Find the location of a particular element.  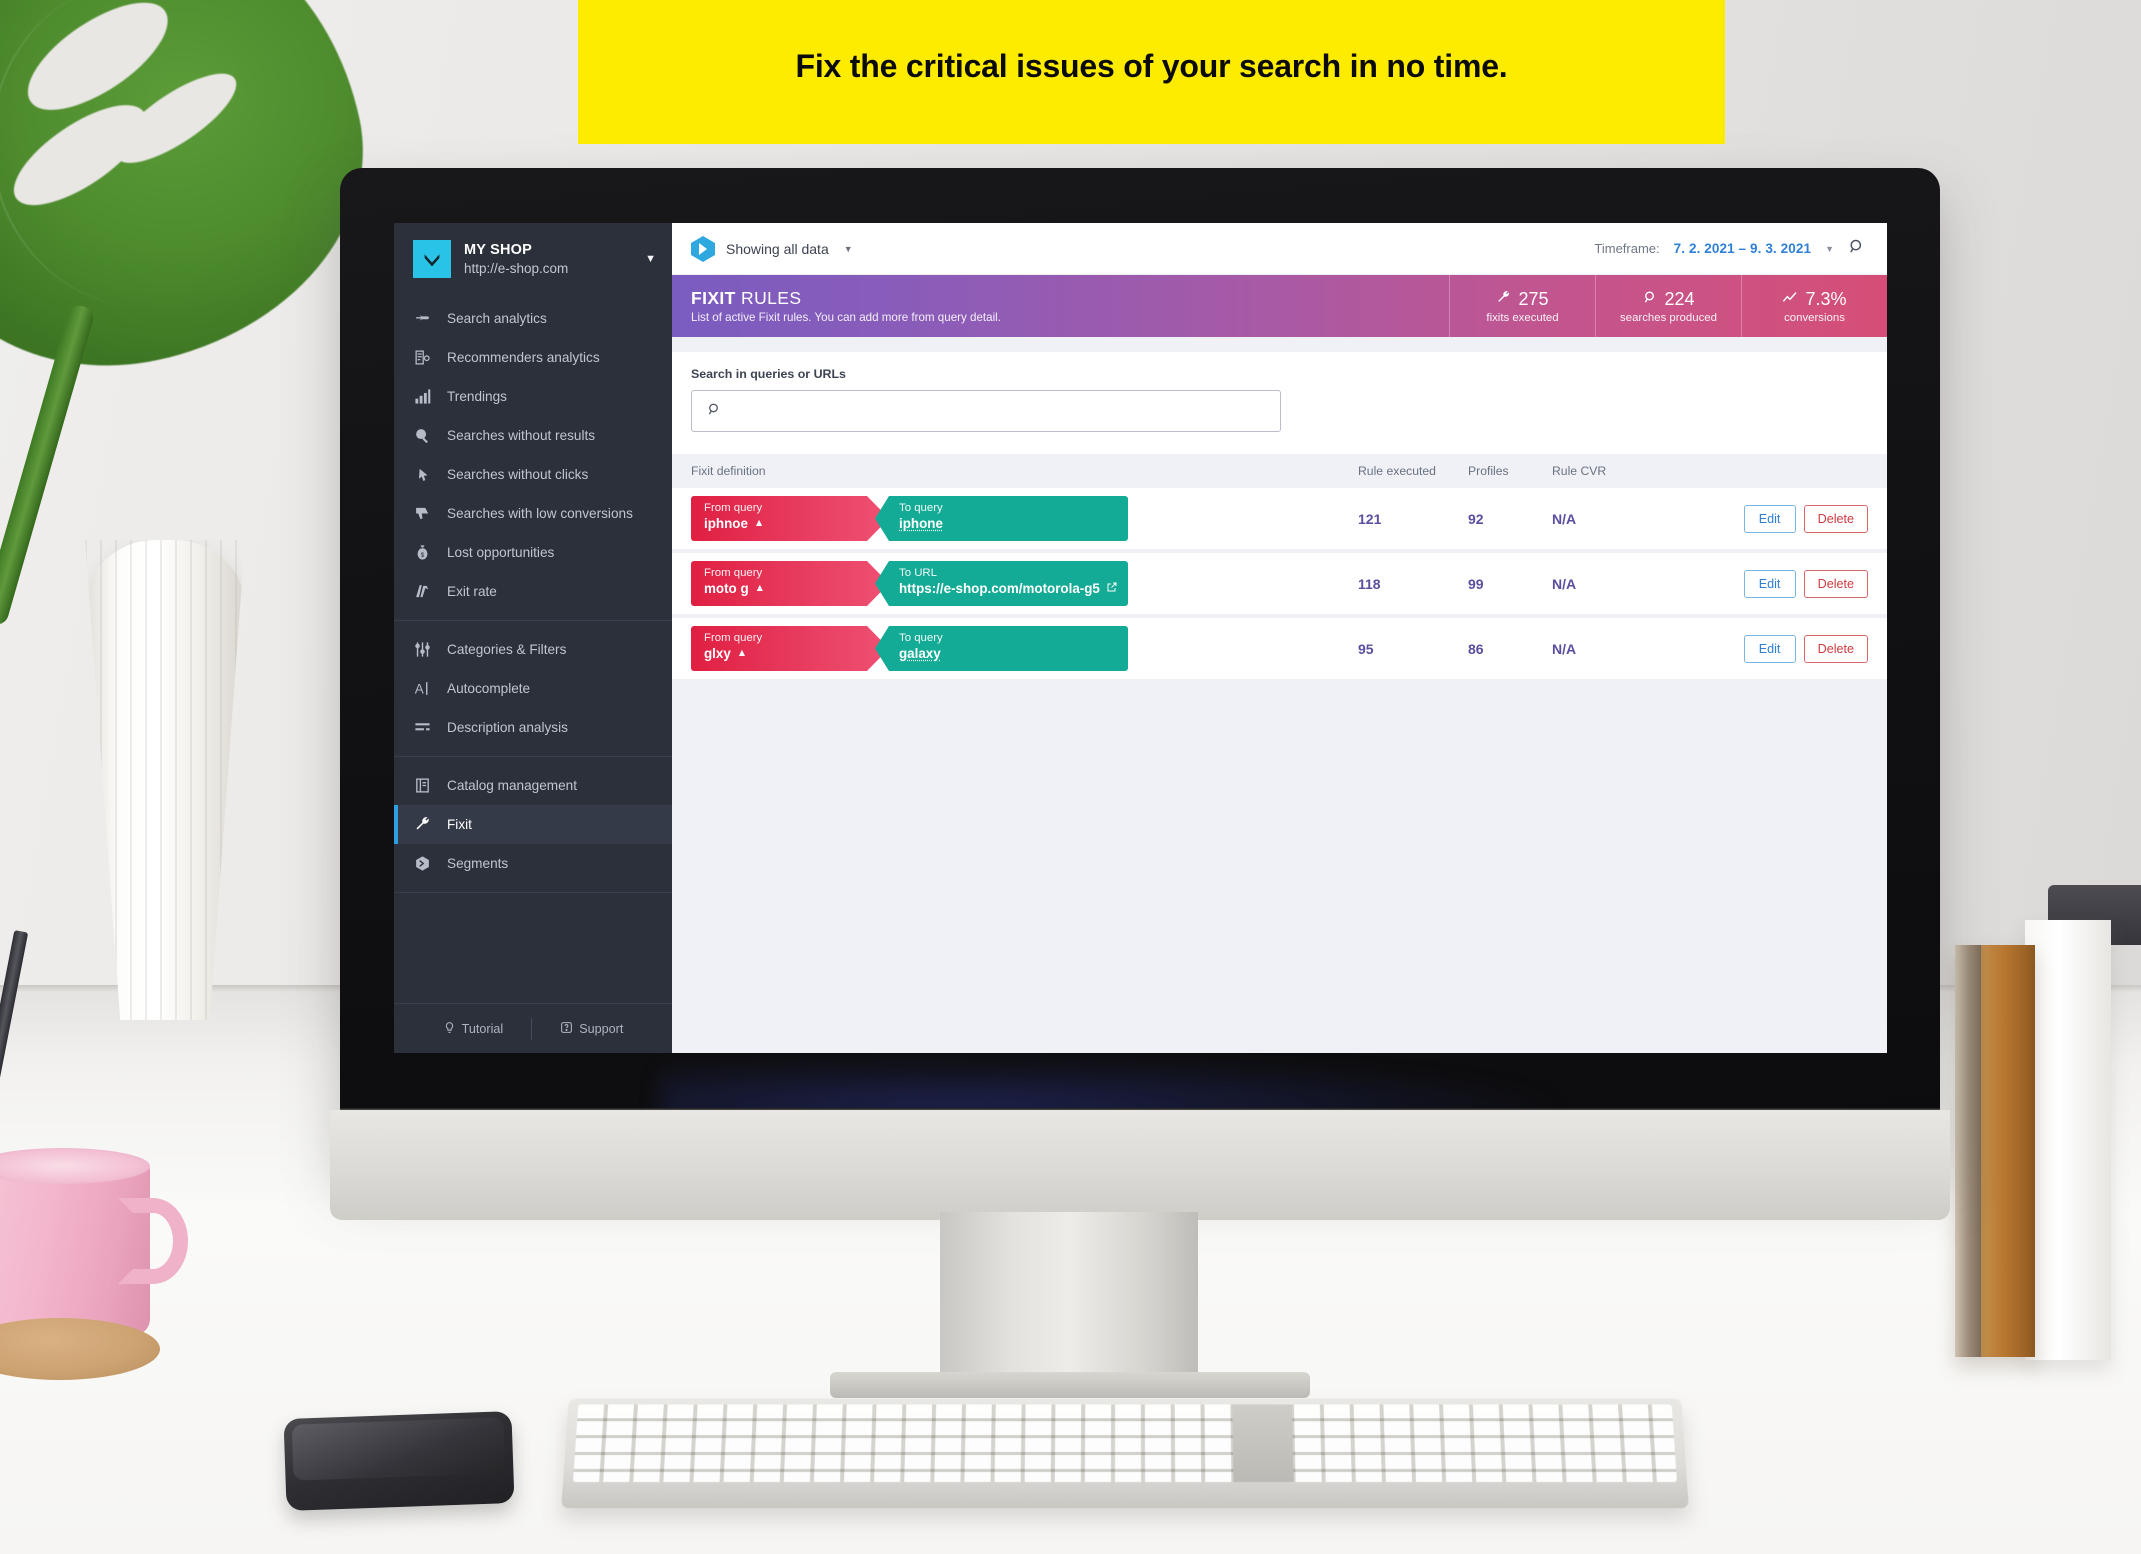

smartphone is located at coordinates (399, 1461).